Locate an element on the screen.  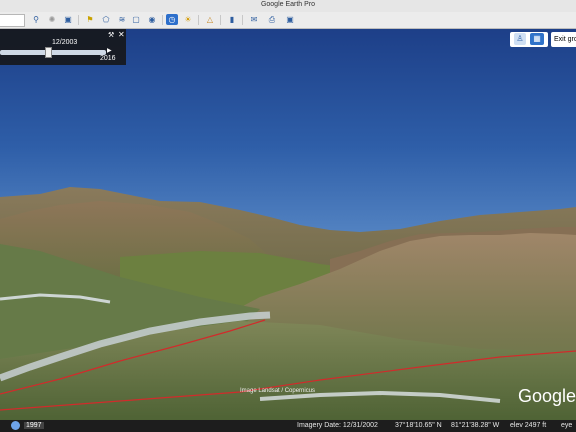
end-year-label: 2016 is located at coordinates (108, 58).